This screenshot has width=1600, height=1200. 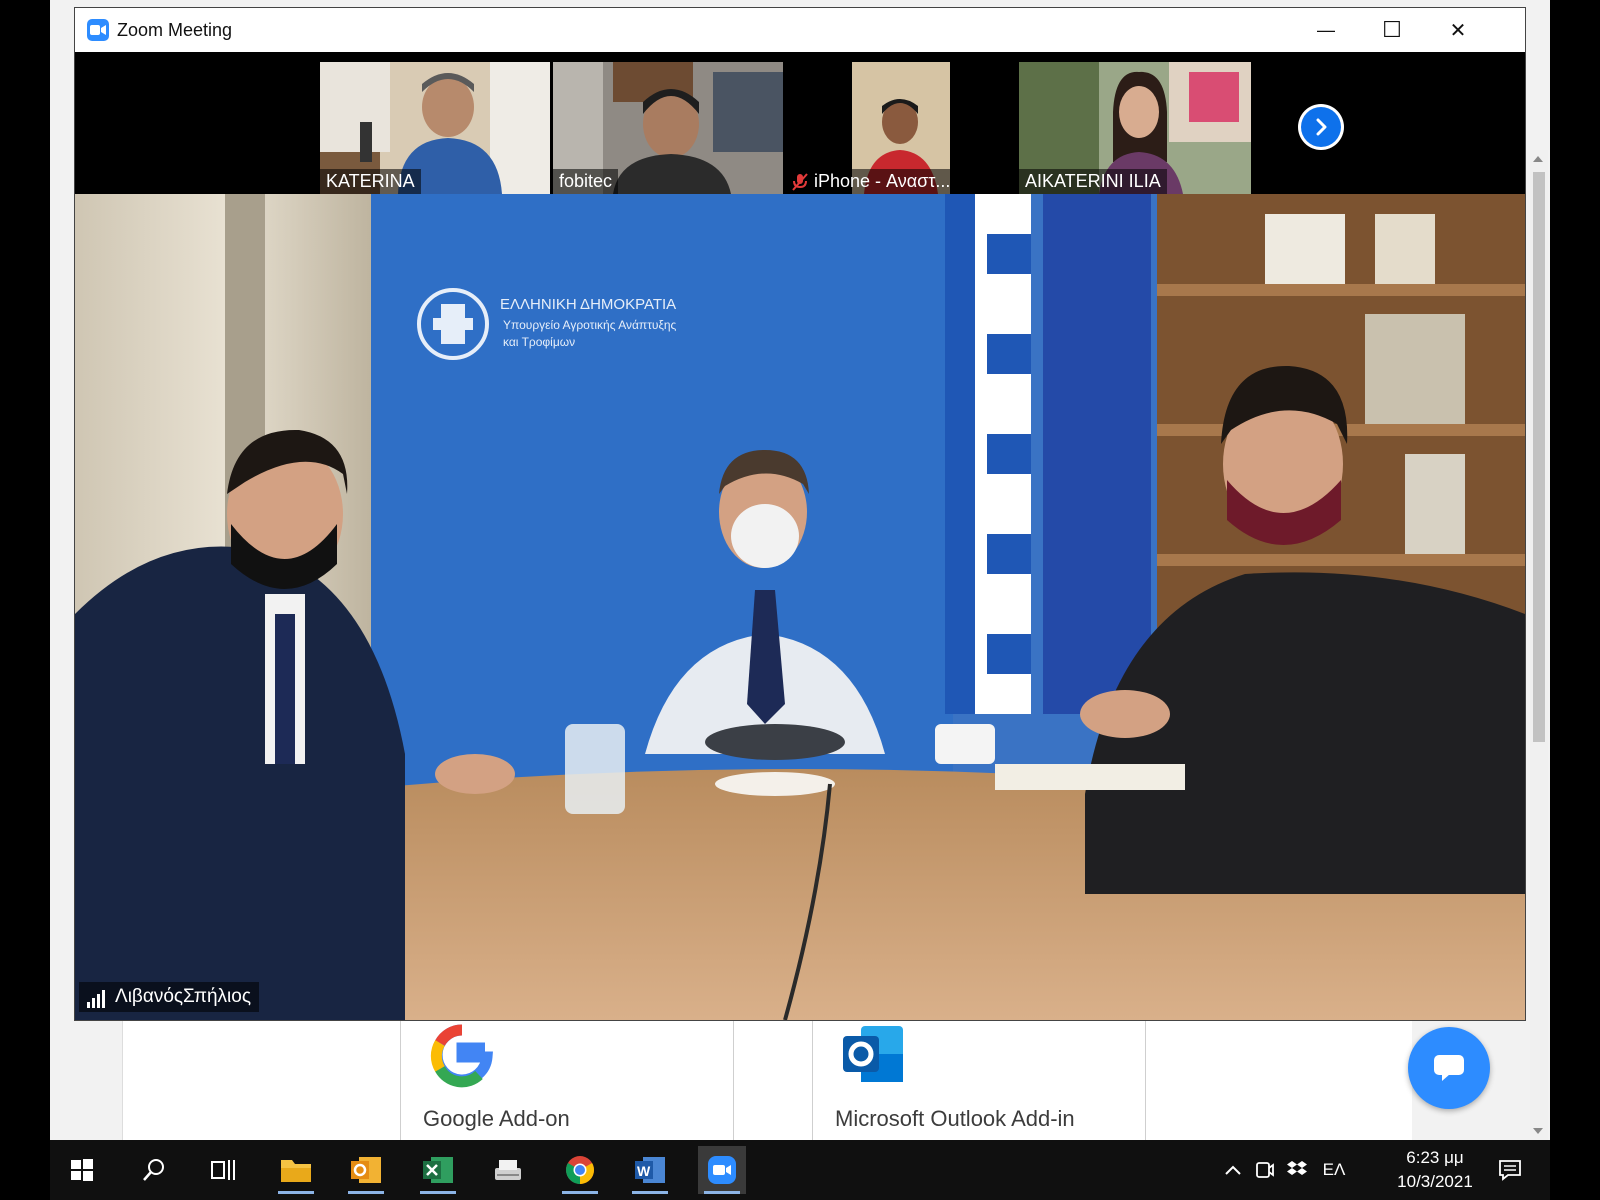 What do you see at coordinates (644, 1171) in the screenshot?
I see `svg-text: W` at bounding box center [644, 1171].